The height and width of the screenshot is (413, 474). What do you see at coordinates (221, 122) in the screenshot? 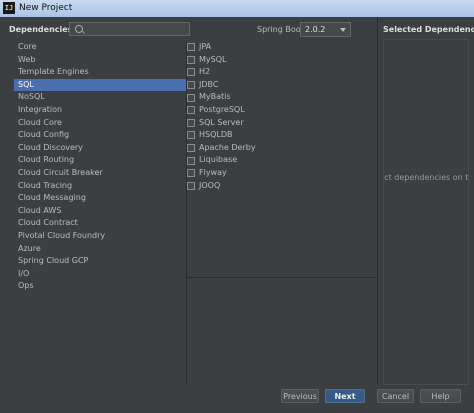
I see `dependency-label: SQL Server` at bounding box center [221, 122].